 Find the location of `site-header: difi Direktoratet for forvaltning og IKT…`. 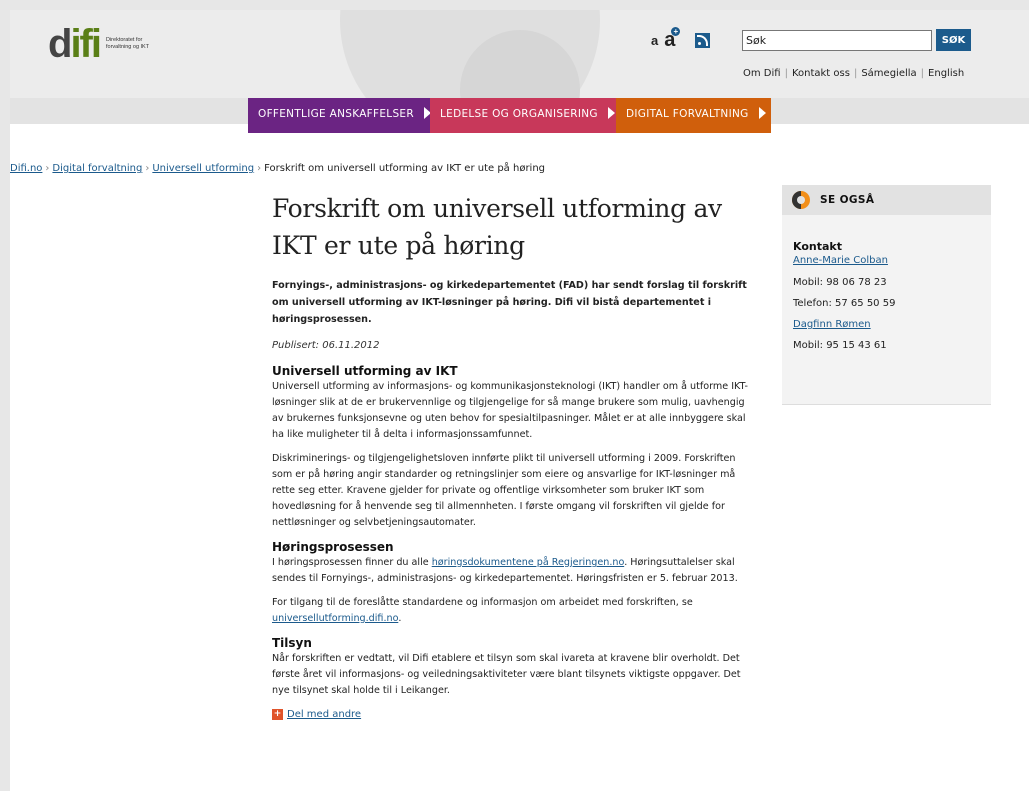

site-header: difi Direktoratet for forvaltning og IKT… is located at coordinates (519, 54).